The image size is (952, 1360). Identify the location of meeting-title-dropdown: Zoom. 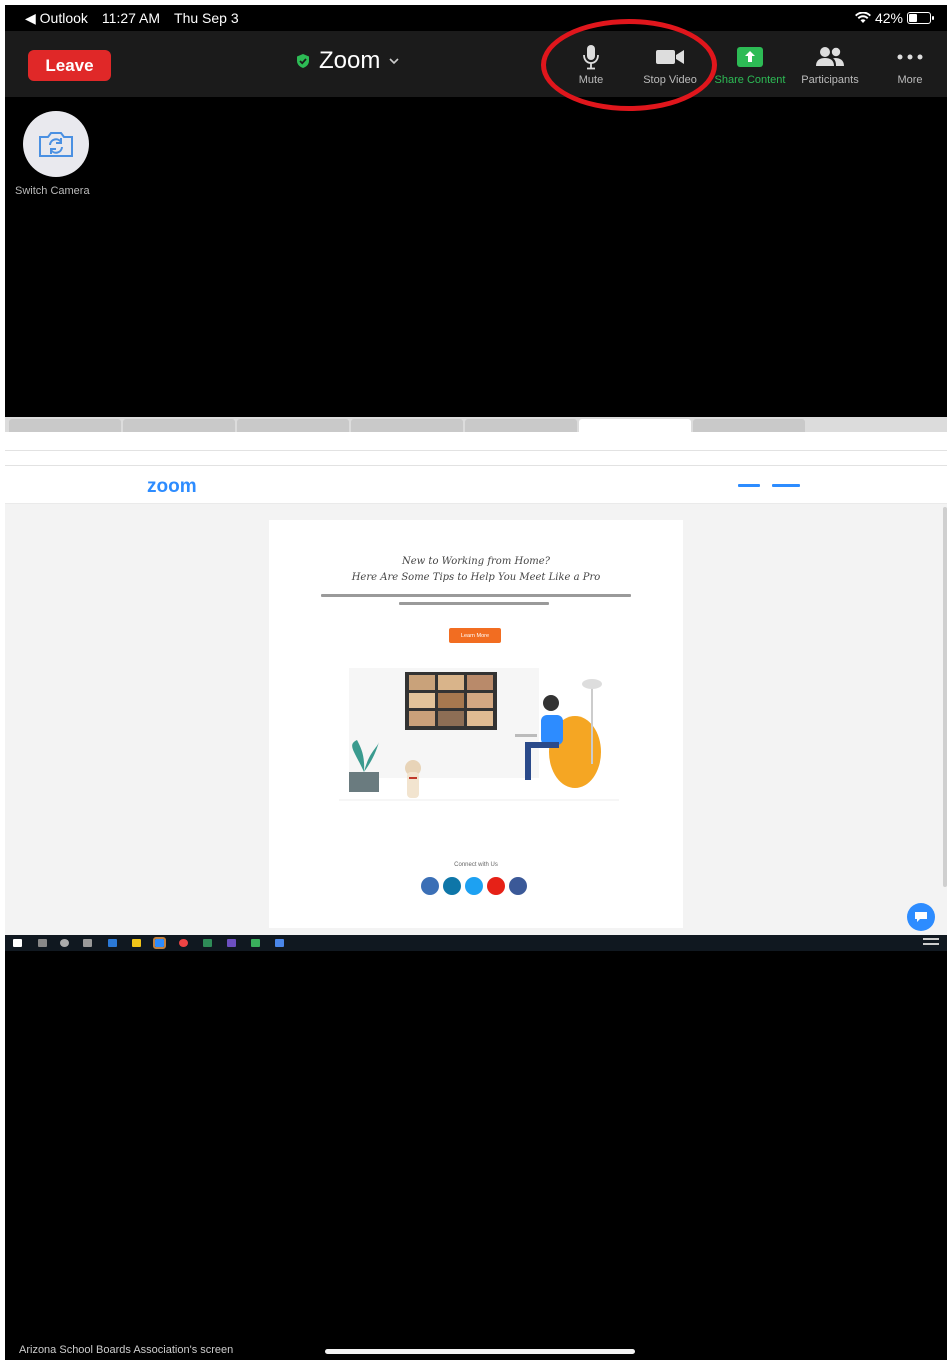
(347, 61).